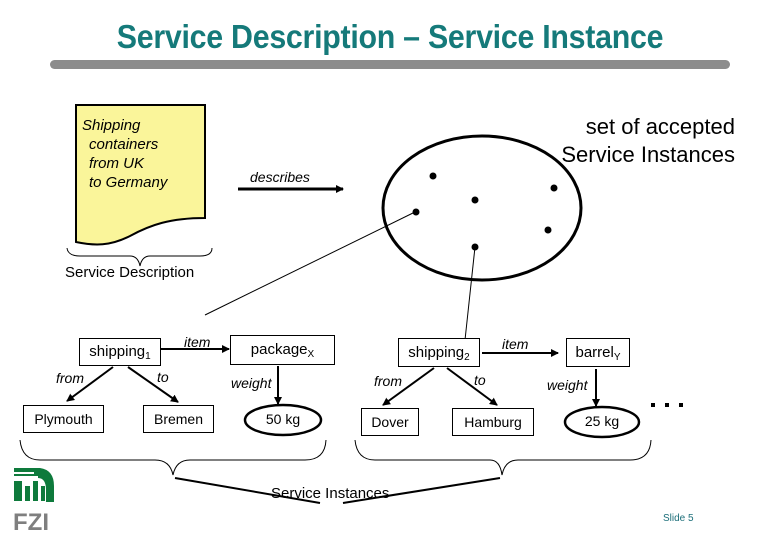 Image resolution: width=780 pixels, height=540 pixels. I want to click on describes-label: describes, so click(280, 177).